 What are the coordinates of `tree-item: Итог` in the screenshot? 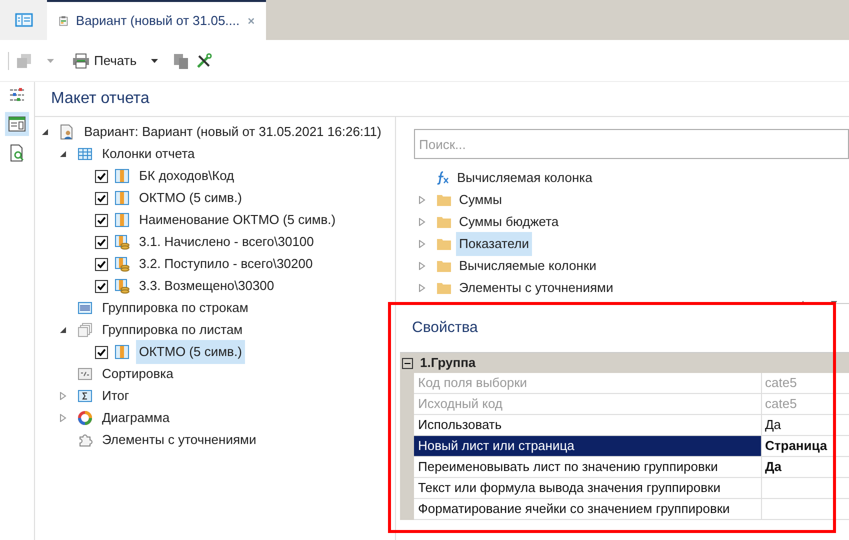 It's located at (115, 396).